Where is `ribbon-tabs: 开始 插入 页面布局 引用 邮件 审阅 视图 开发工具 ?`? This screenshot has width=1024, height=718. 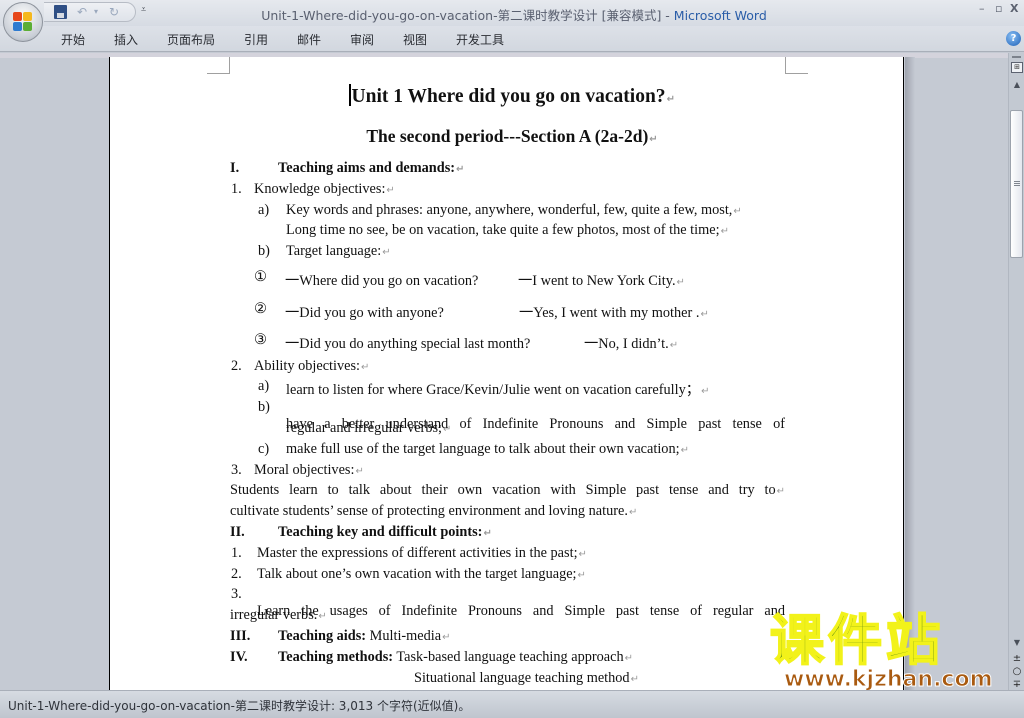
ribbon-tabs: 开始 插入 页面布局 引用 邮件 审阅 视图 开发工具 ? is located at coordinates (512, 39).